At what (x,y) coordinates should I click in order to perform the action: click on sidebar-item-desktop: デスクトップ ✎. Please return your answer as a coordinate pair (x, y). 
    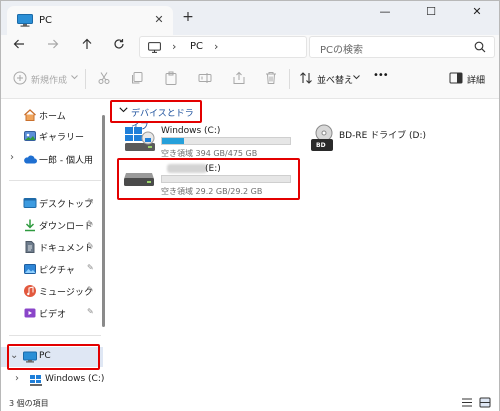
    Looking at the image, I should click on (52, 203).